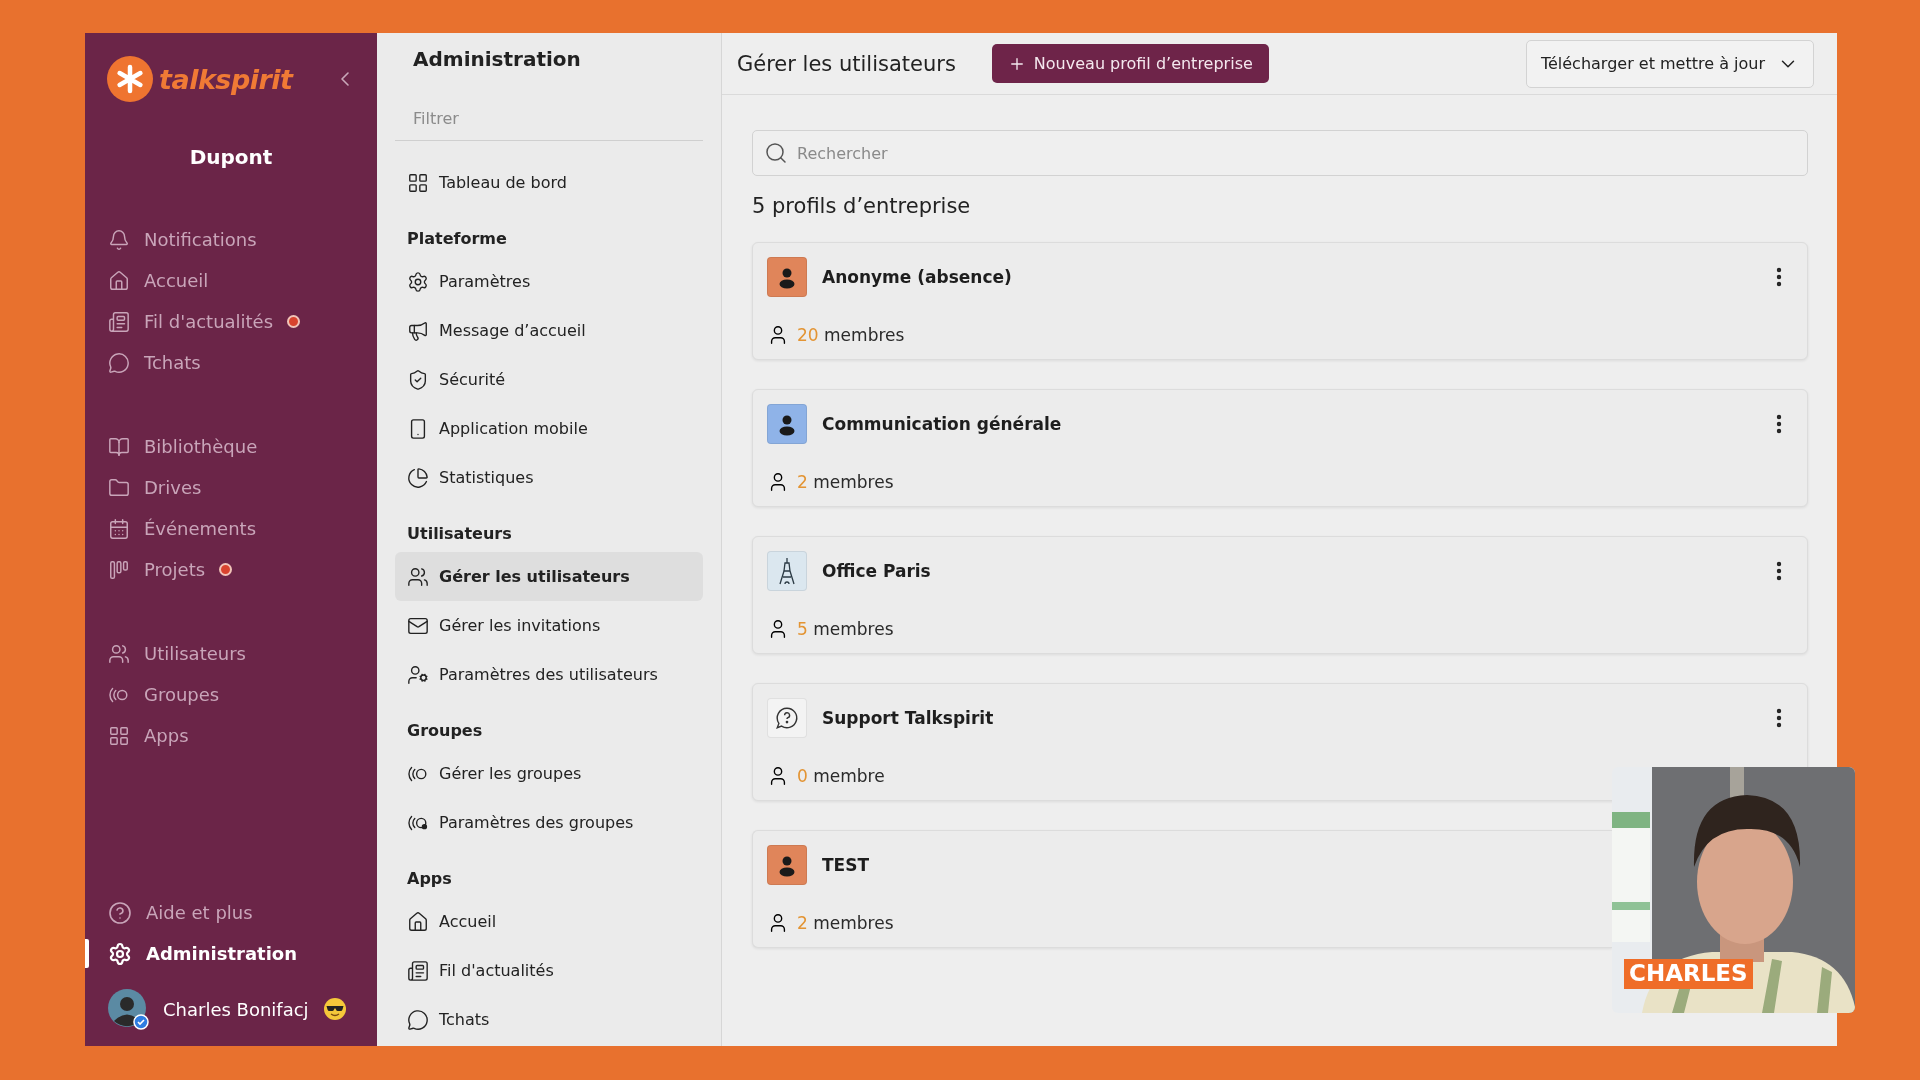 The width and height of the screenshot is (1920, 1080). Describe the element at coordinates (841, 776) in the screenshot. I see `member-count: 0 membre` at that location.